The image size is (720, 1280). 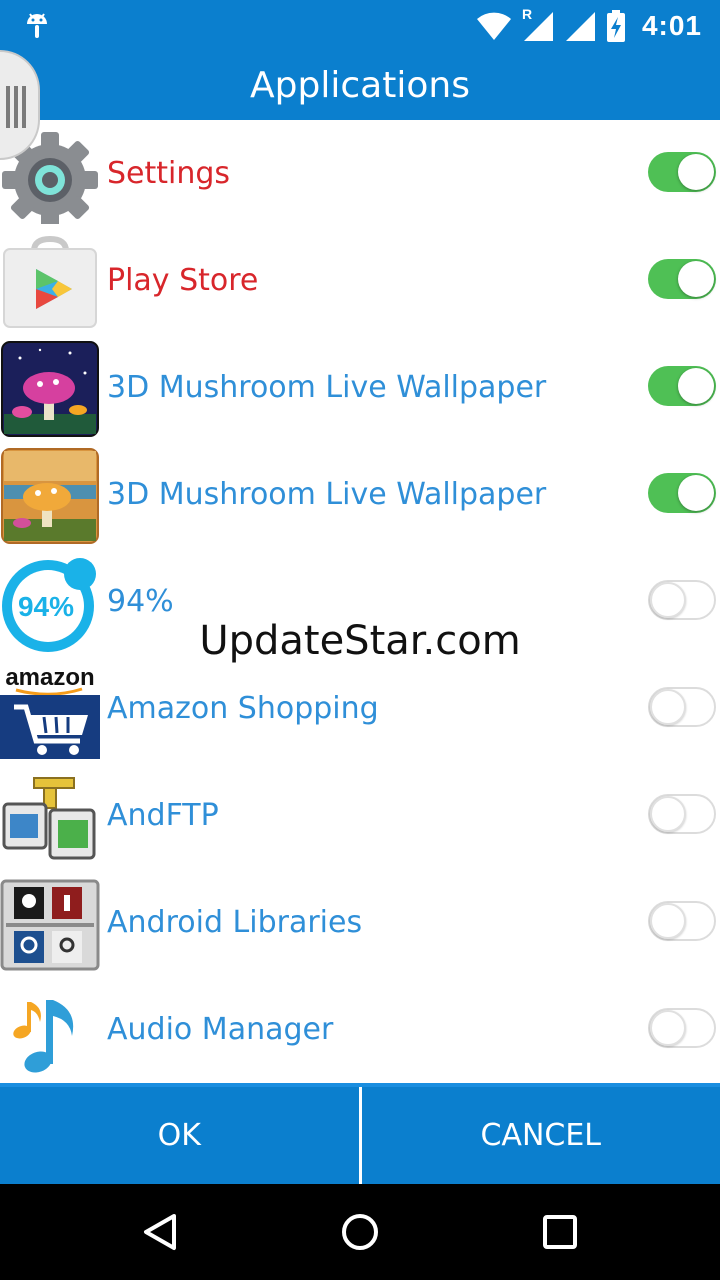 I want to click on recents-icon, so click(x=560, y=1232).